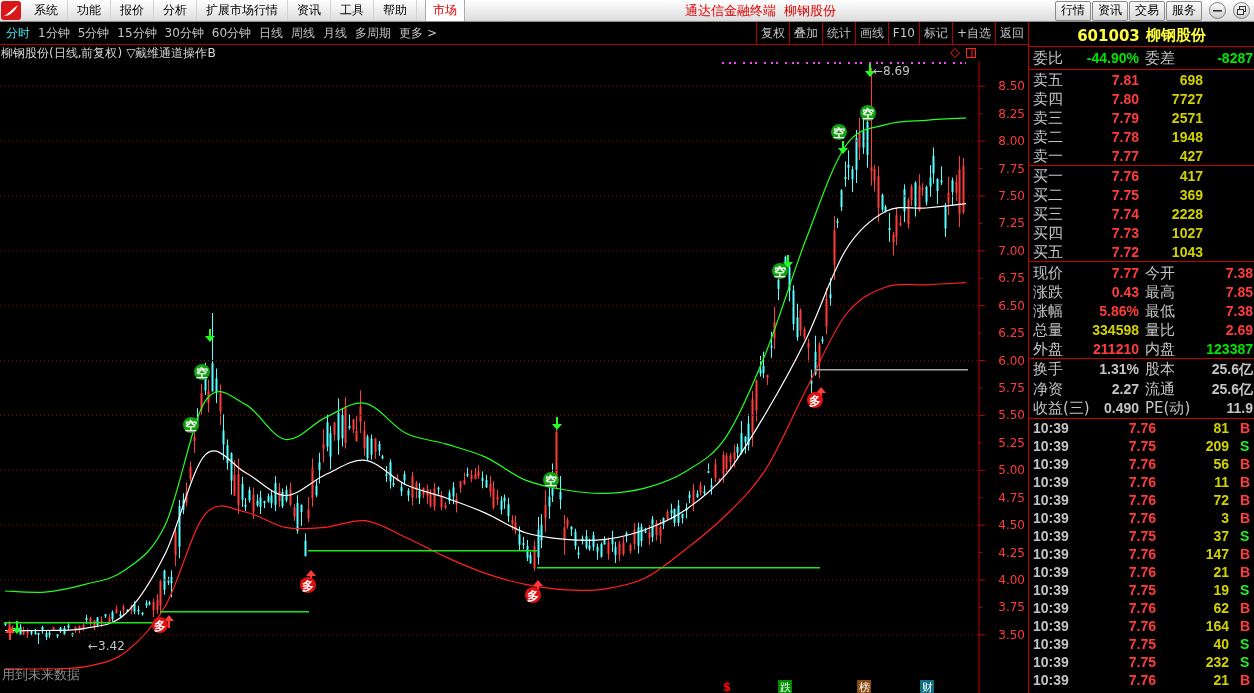 The width and height of the screenshot is (1254, 693). I want to click on quote-label: 量比, so click(1160, 329).